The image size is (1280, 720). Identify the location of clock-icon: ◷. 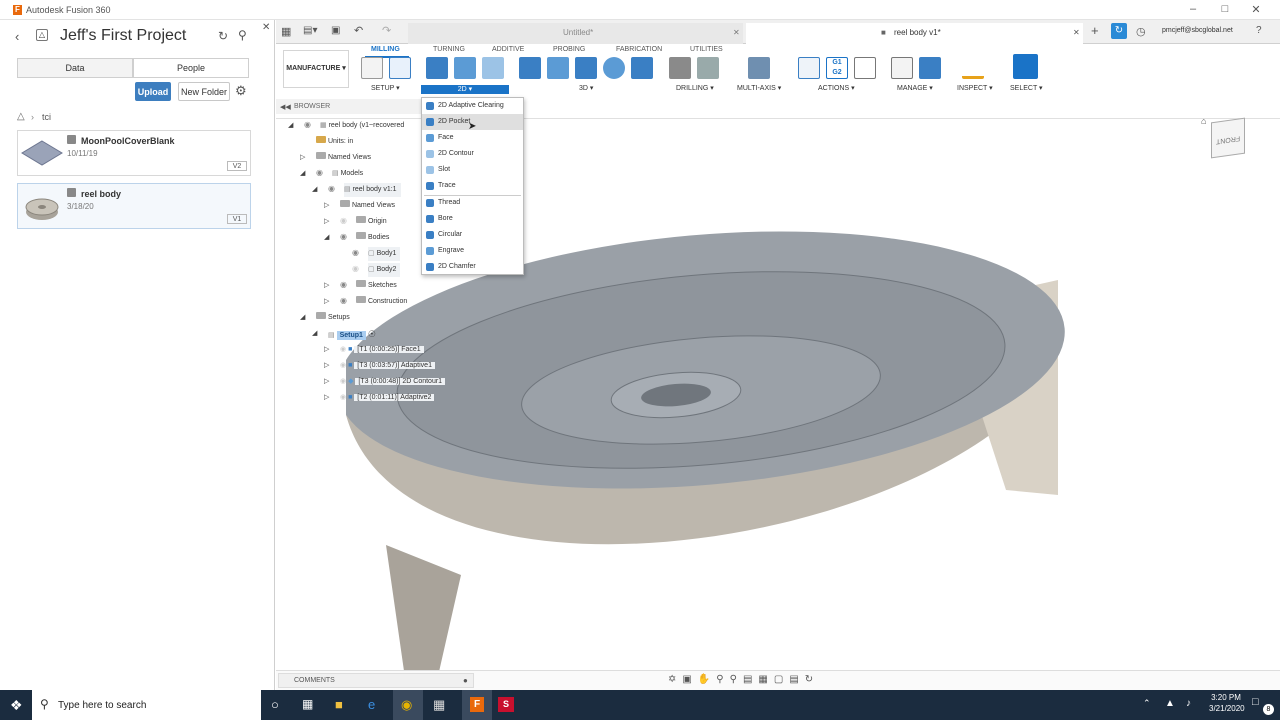
(1141, 31).